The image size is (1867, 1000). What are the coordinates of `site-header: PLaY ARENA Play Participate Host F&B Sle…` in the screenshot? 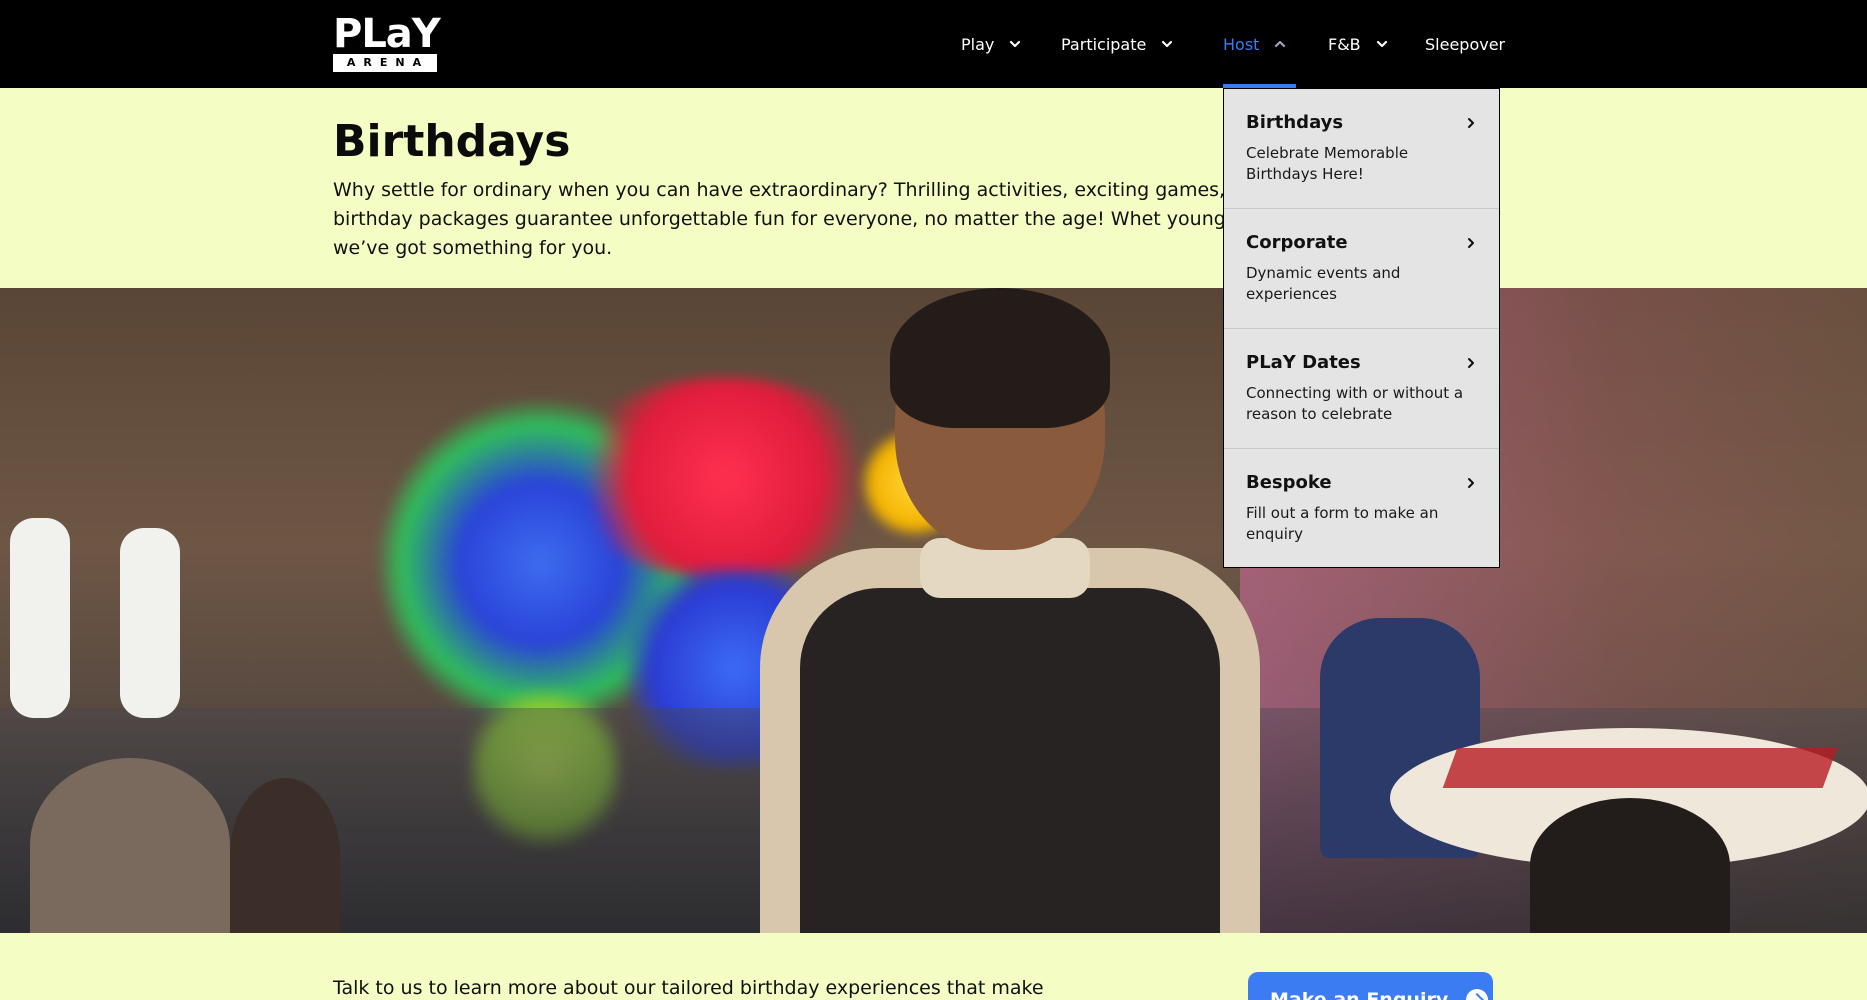 It's located at (933, 44).